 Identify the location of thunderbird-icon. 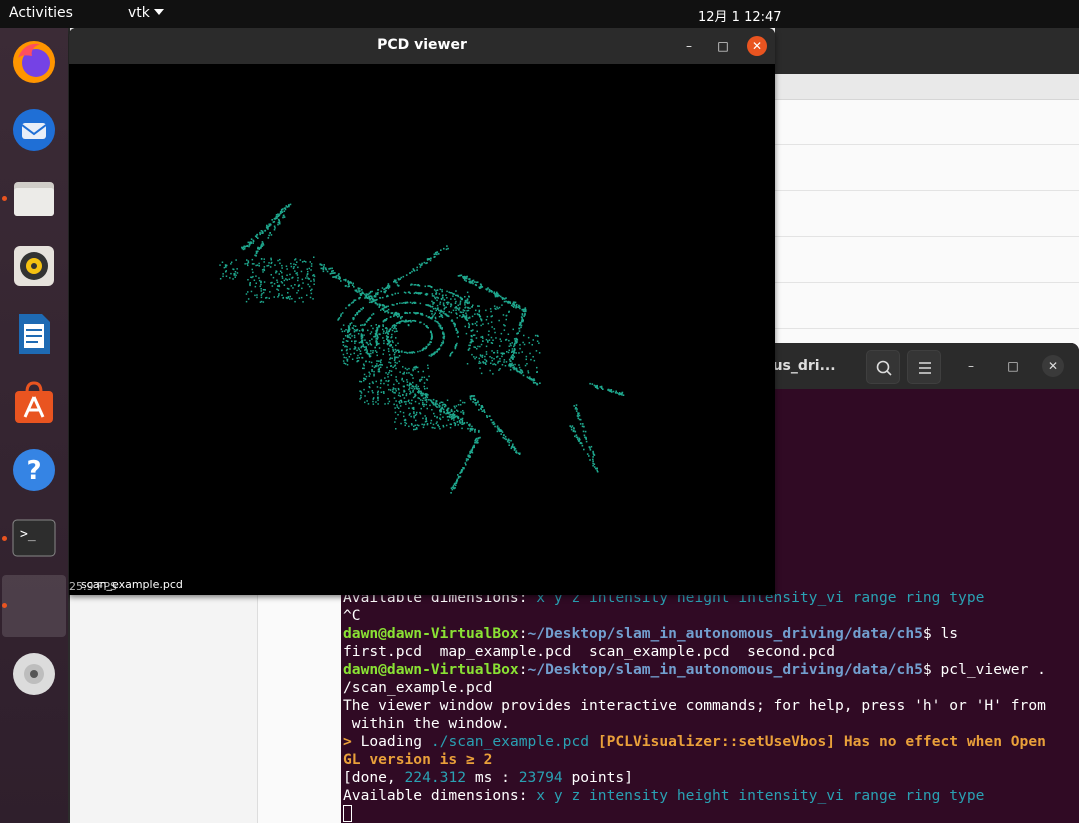
(34, 130).